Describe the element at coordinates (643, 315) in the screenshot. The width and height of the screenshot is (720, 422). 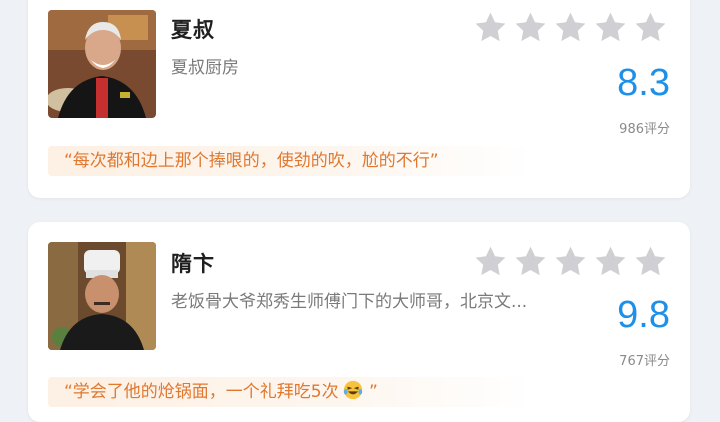
I see `rating-score: 9.8` at that location.